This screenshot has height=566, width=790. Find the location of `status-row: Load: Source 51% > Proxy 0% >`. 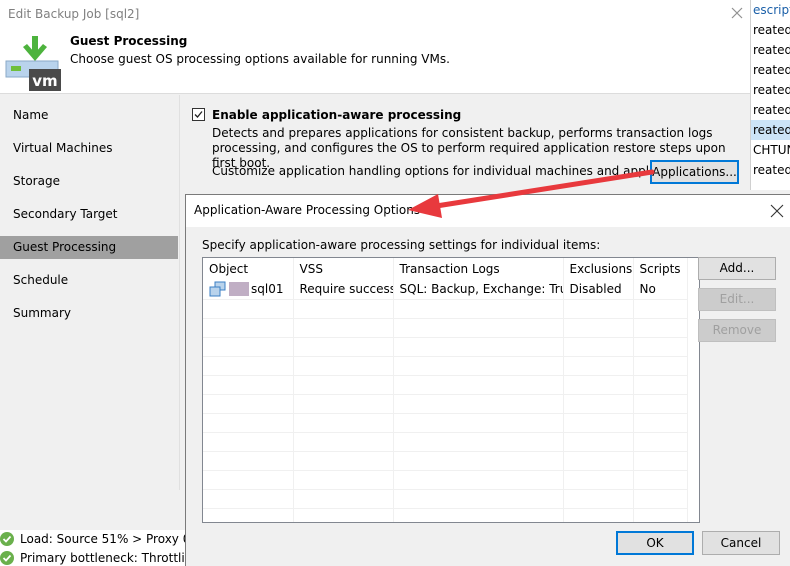

status-row: Load: Source 51% > Proxy 0% > is located at coordinates (108, 539).